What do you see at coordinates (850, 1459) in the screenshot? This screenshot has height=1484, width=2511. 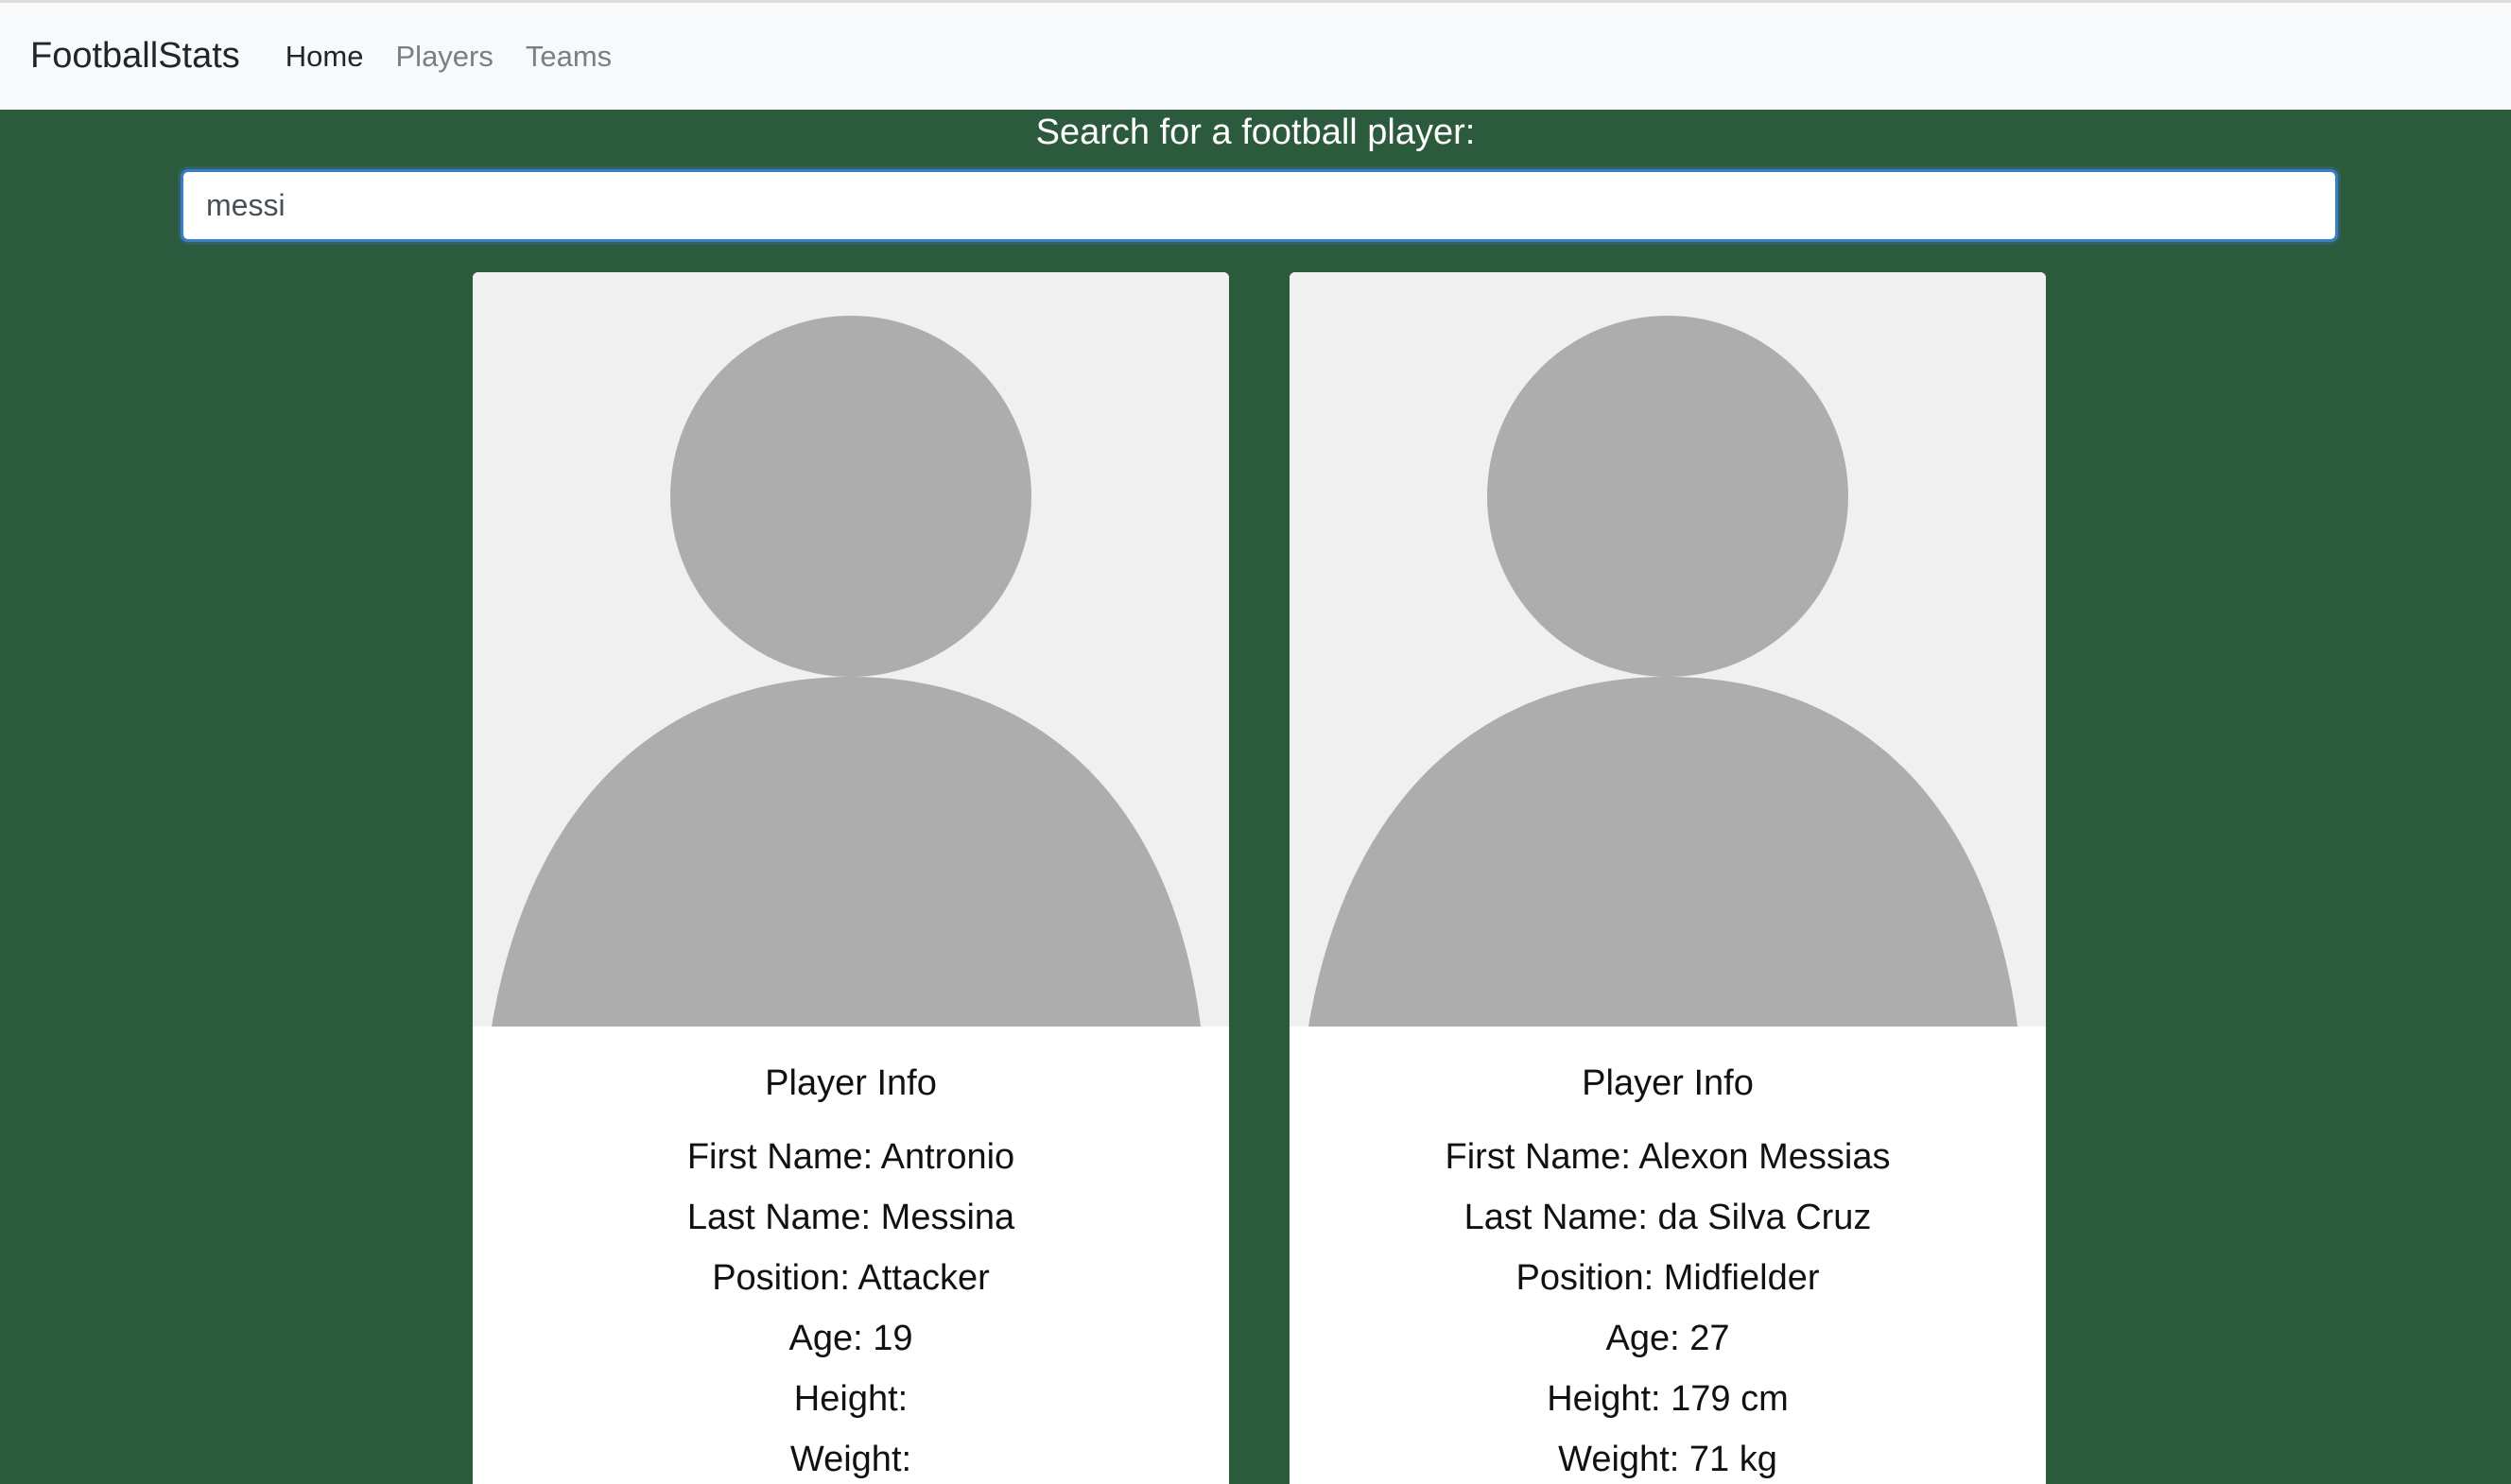 I see `player-weight: Weight:` at bounding box center [850, 1459].